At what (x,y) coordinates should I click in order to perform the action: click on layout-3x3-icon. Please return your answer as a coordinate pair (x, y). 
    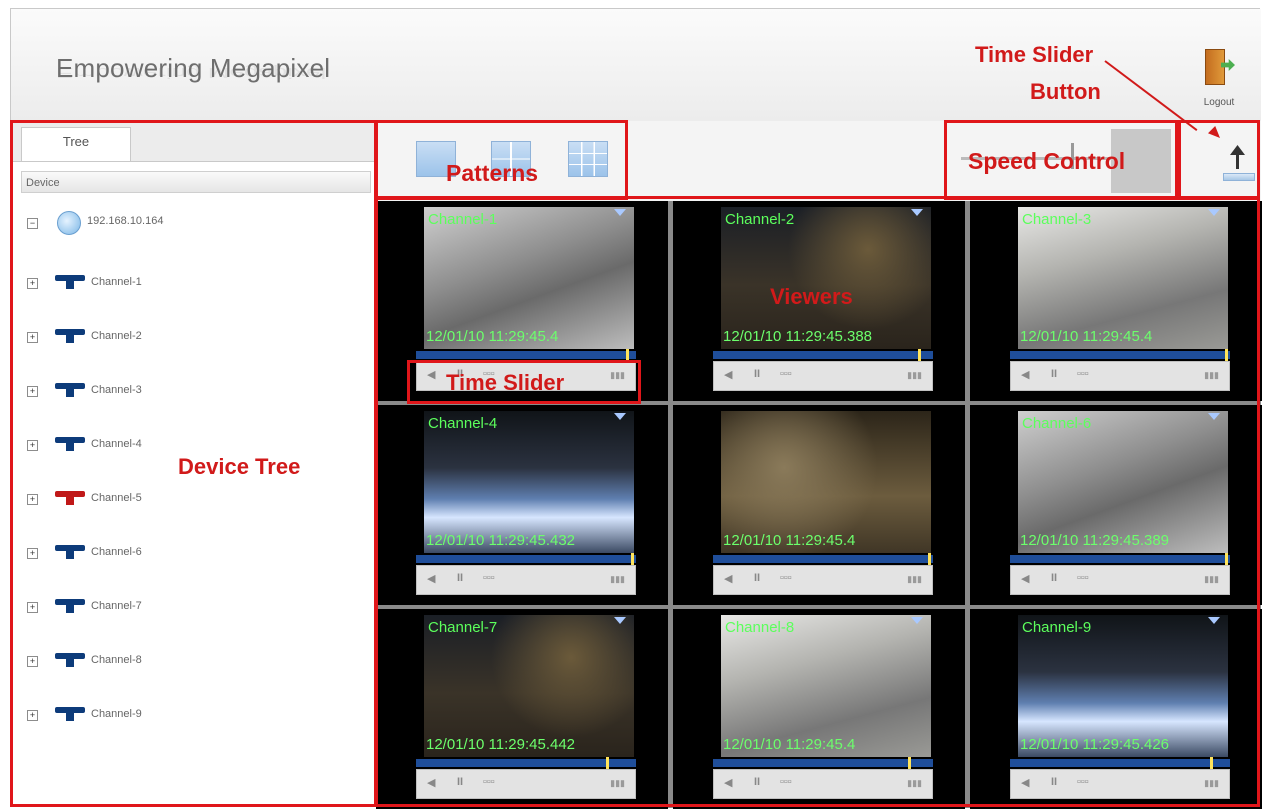
    Looking at the image, I should click on (588, 159).